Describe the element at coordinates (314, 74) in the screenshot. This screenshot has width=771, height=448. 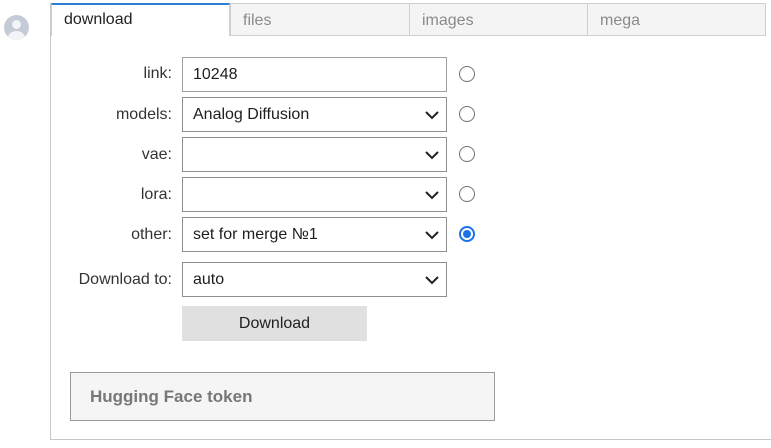
I see `link-input: 10248` at that location.